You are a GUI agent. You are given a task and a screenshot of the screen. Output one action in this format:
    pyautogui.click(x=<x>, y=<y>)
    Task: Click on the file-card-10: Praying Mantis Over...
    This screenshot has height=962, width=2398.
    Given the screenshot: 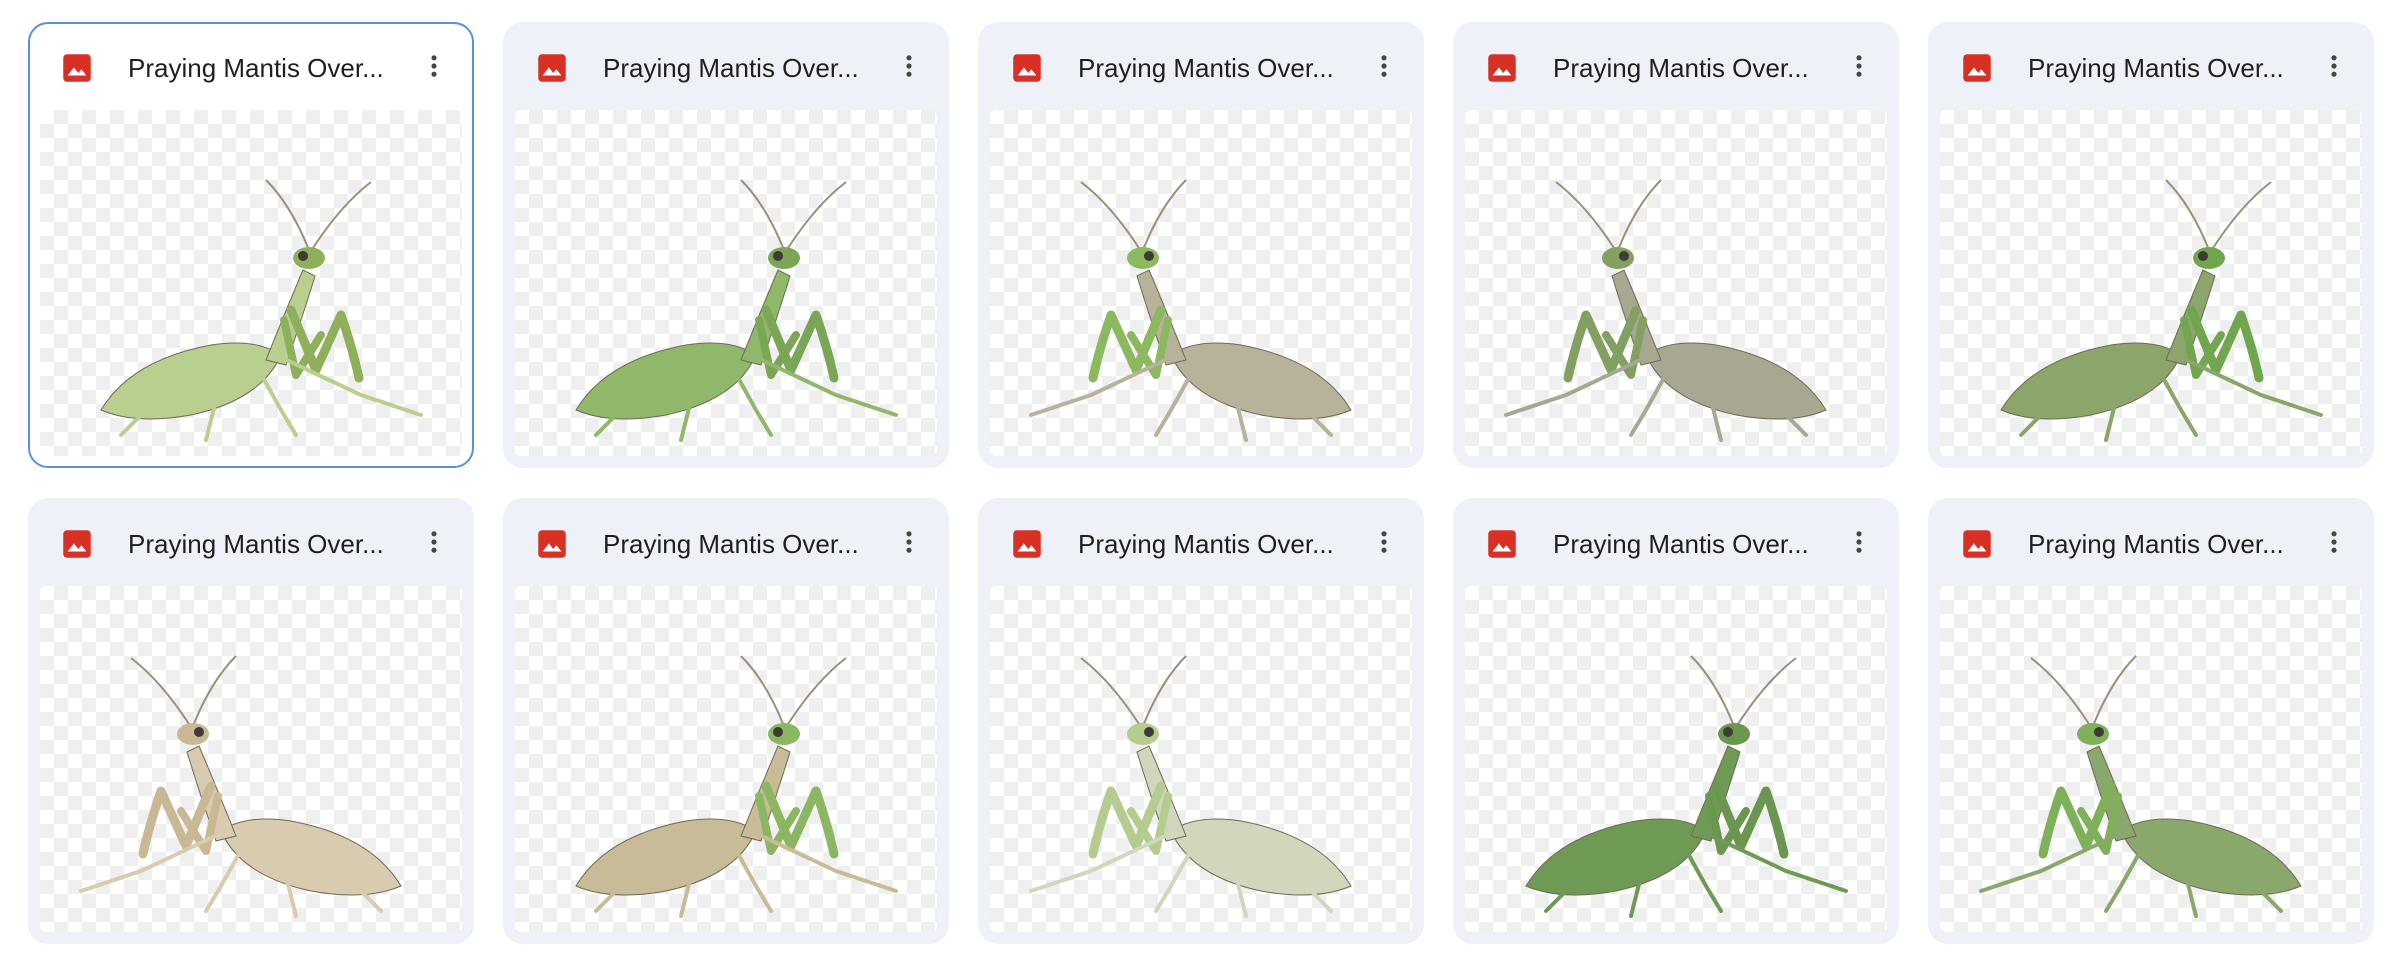 What is the action you would take?
    pyautogui.click(x=2151, y=721)
    